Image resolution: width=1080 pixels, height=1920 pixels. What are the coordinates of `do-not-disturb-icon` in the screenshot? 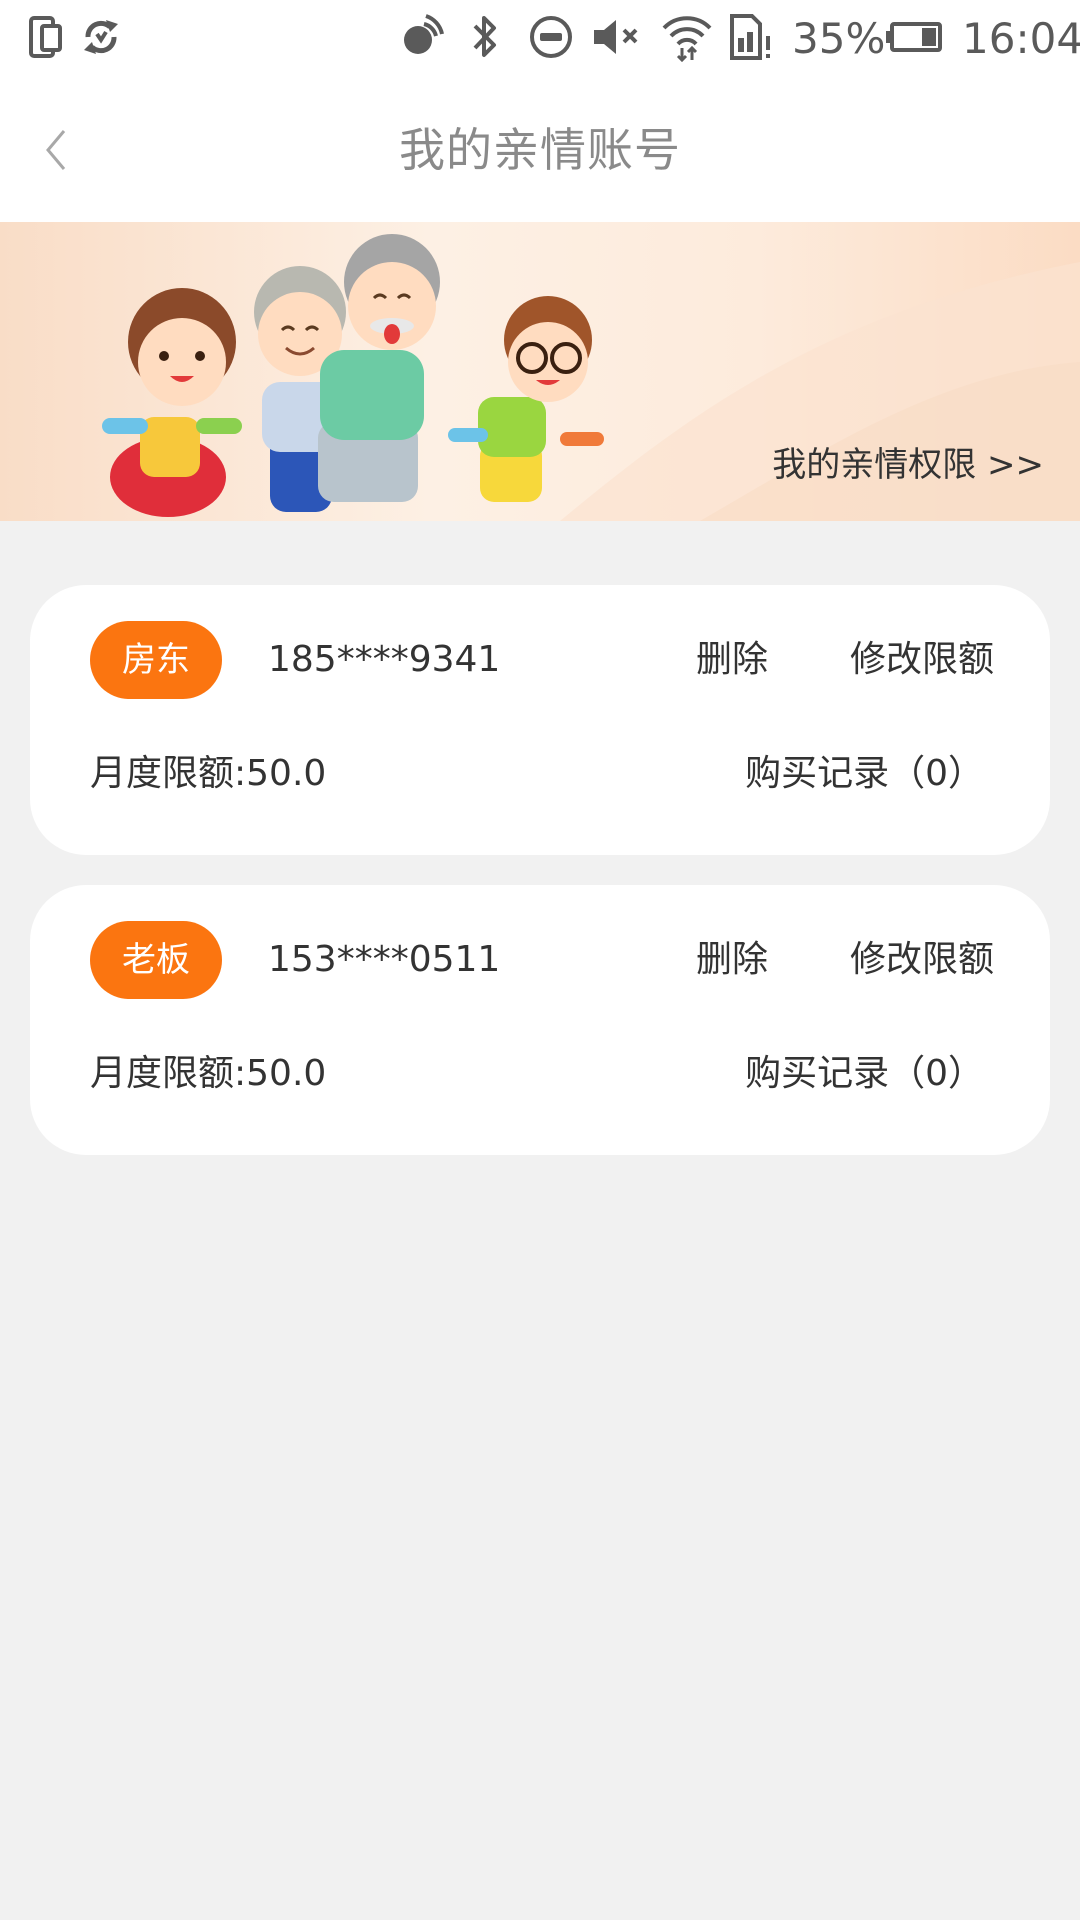 It's located at (551, 37).